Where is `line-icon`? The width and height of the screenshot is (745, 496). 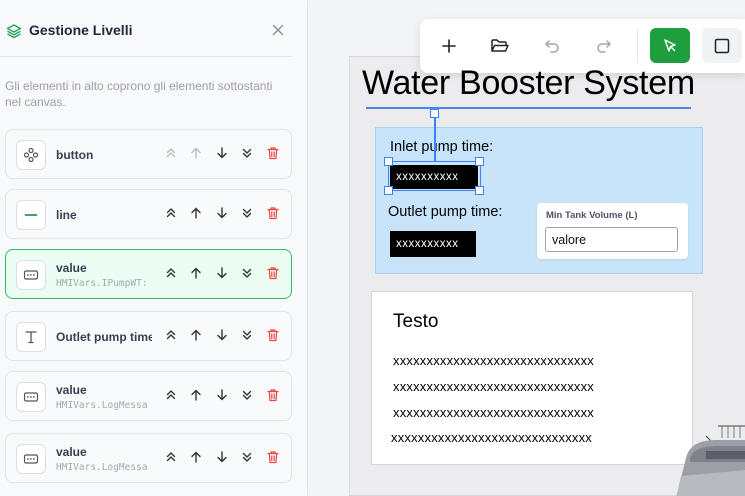
line-icon is located at coordinates (31, 215).